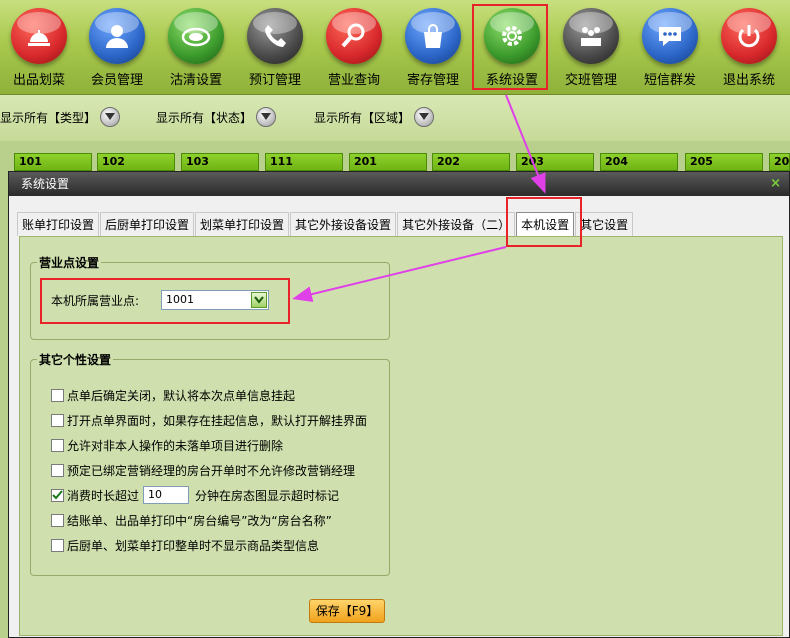 The height and width of the screenshot is (638, 790). I want to click on filter-type: 显示所有【类型】, so click(60, 117).